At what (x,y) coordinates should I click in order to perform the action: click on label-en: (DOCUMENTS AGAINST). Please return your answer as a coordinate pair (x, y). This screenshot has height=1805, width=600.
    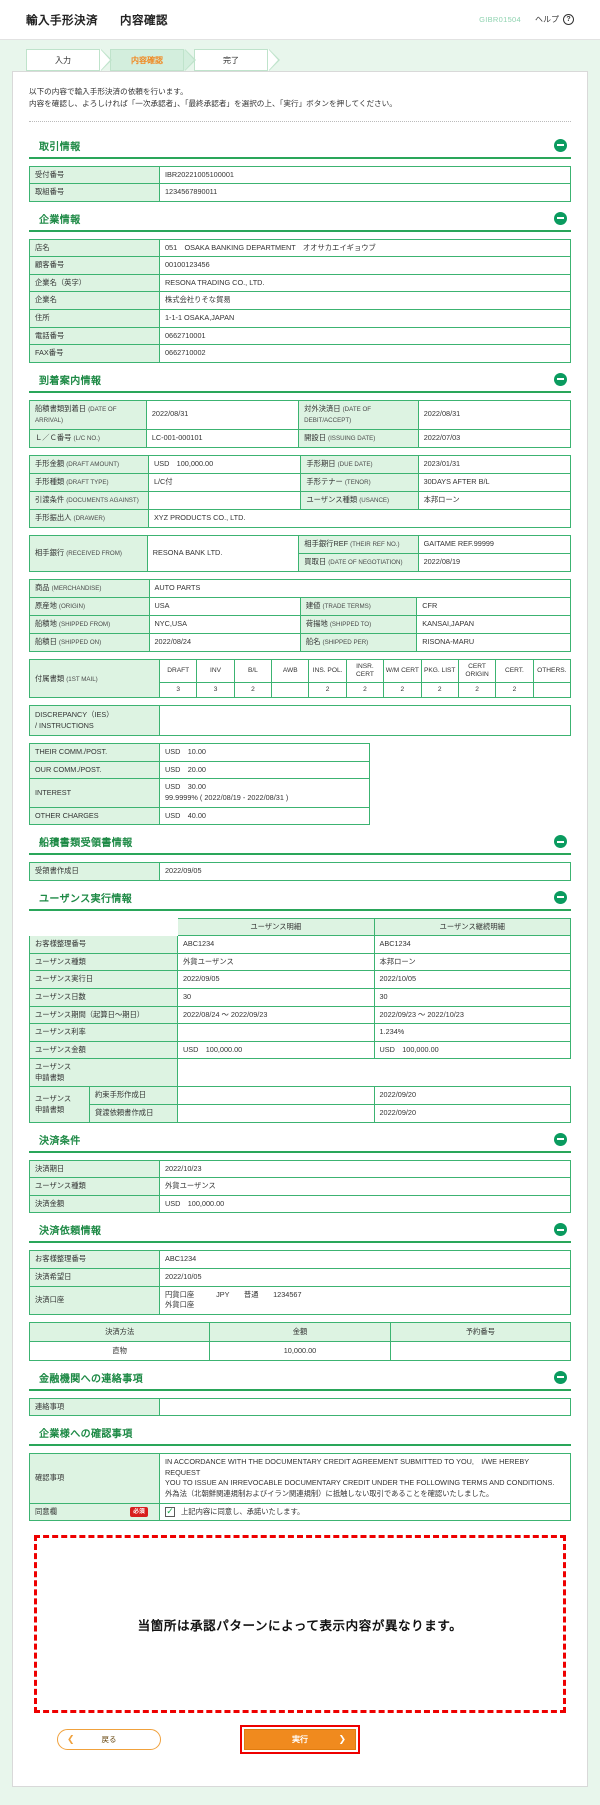
    Looking at the image, I should click on (102, 500).